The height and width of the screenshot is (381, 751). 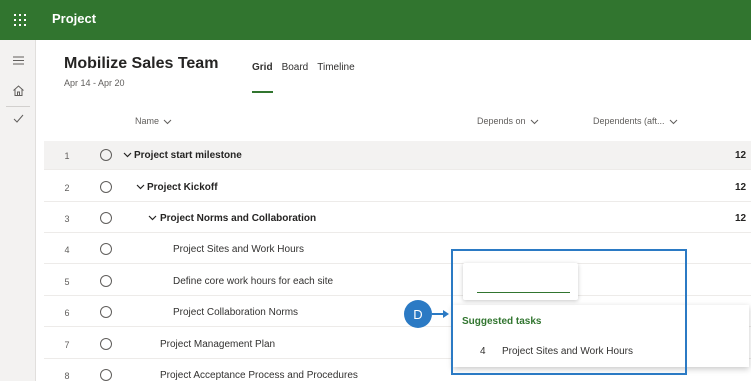 I want to click on task-row: 1 Project start milestone 12, so click(x=397, y=155).